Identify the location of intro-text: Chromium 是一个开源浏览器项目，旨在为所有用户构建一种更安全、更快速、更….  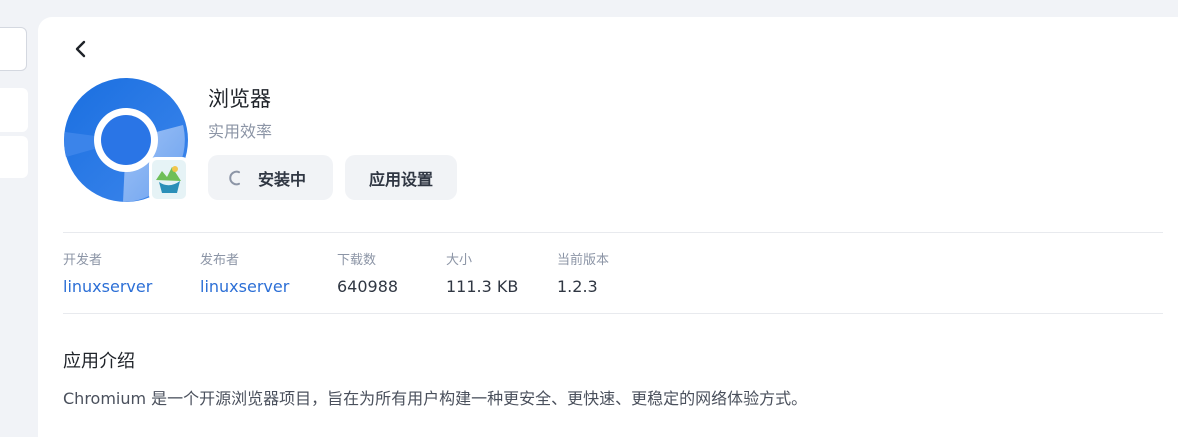
(435, 398).